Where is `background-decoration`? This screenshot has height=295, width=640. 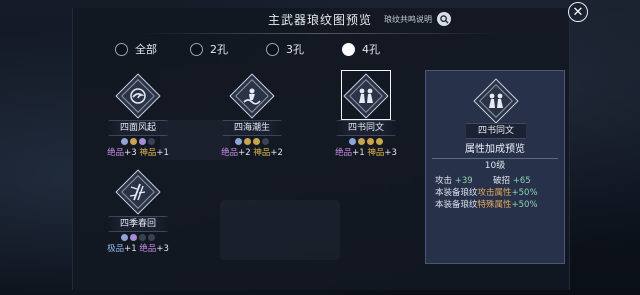
background-decoration is located at coordinates (280, 230).